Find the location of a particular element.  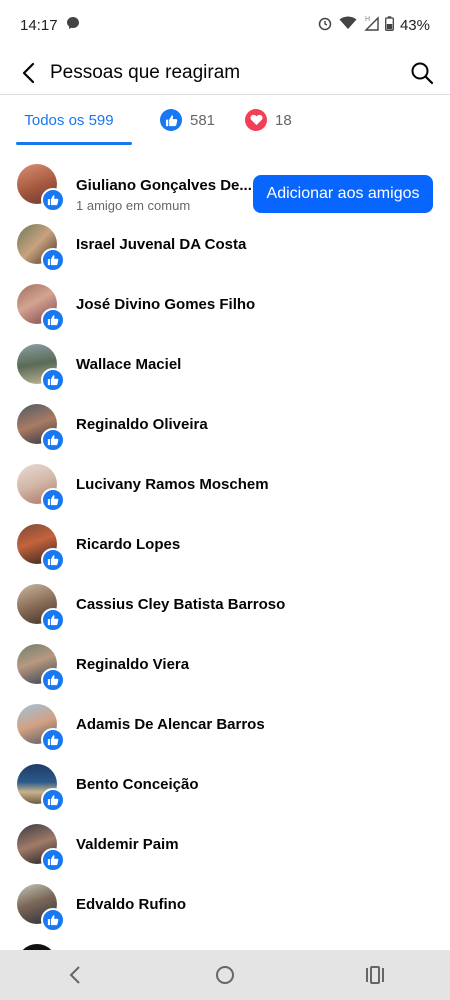

status-time: 14:17 is located at coordinates (39, 25).